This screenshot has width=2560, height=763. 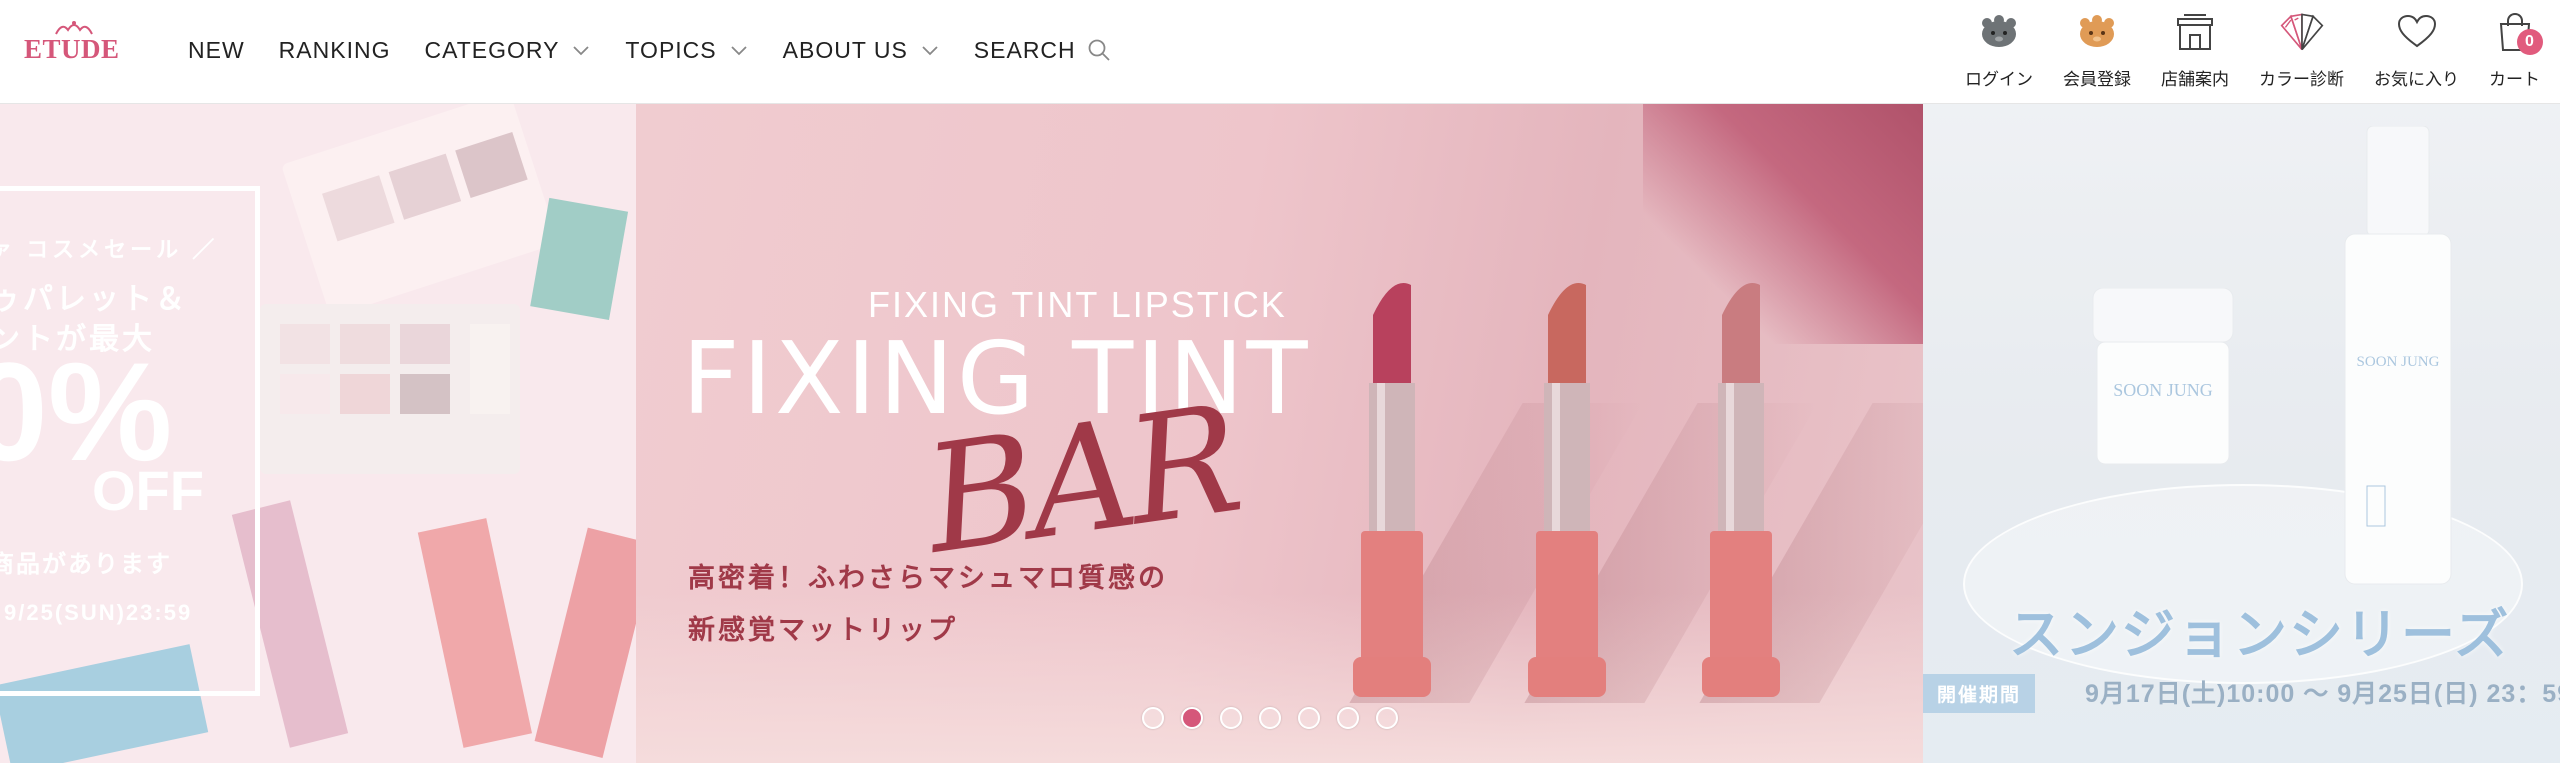 I want to click on period-badge: 開催期間, so click(x=1979, y=693).